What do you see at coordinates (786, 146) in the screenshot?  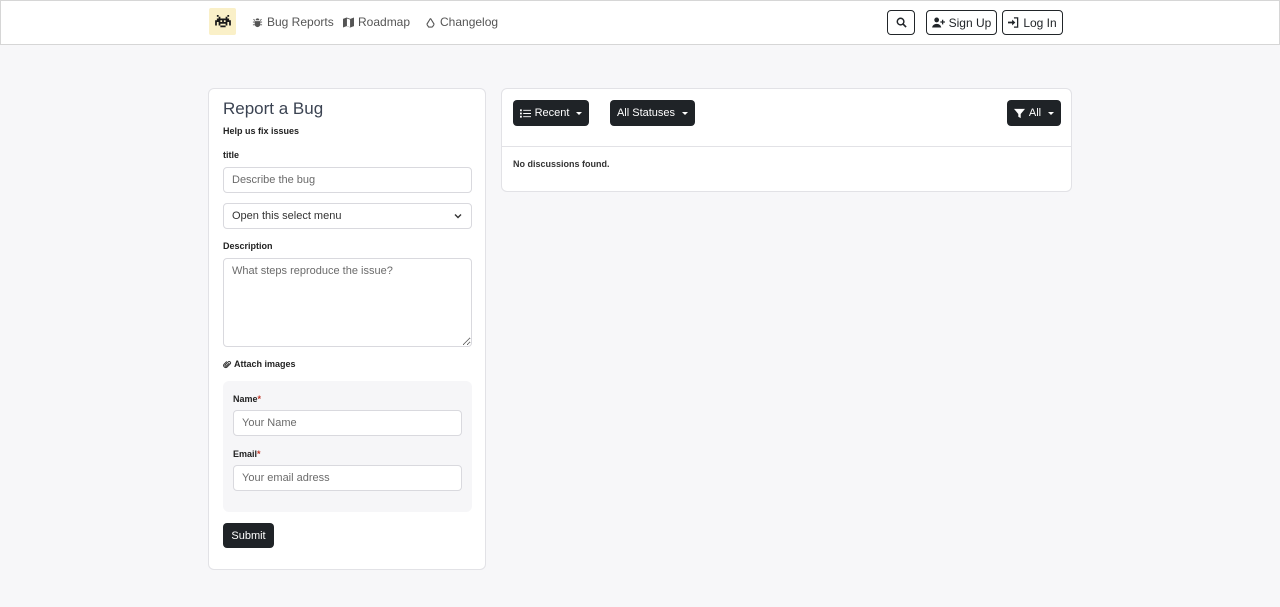 I see `card-divider` at bounding box center [786, 146].